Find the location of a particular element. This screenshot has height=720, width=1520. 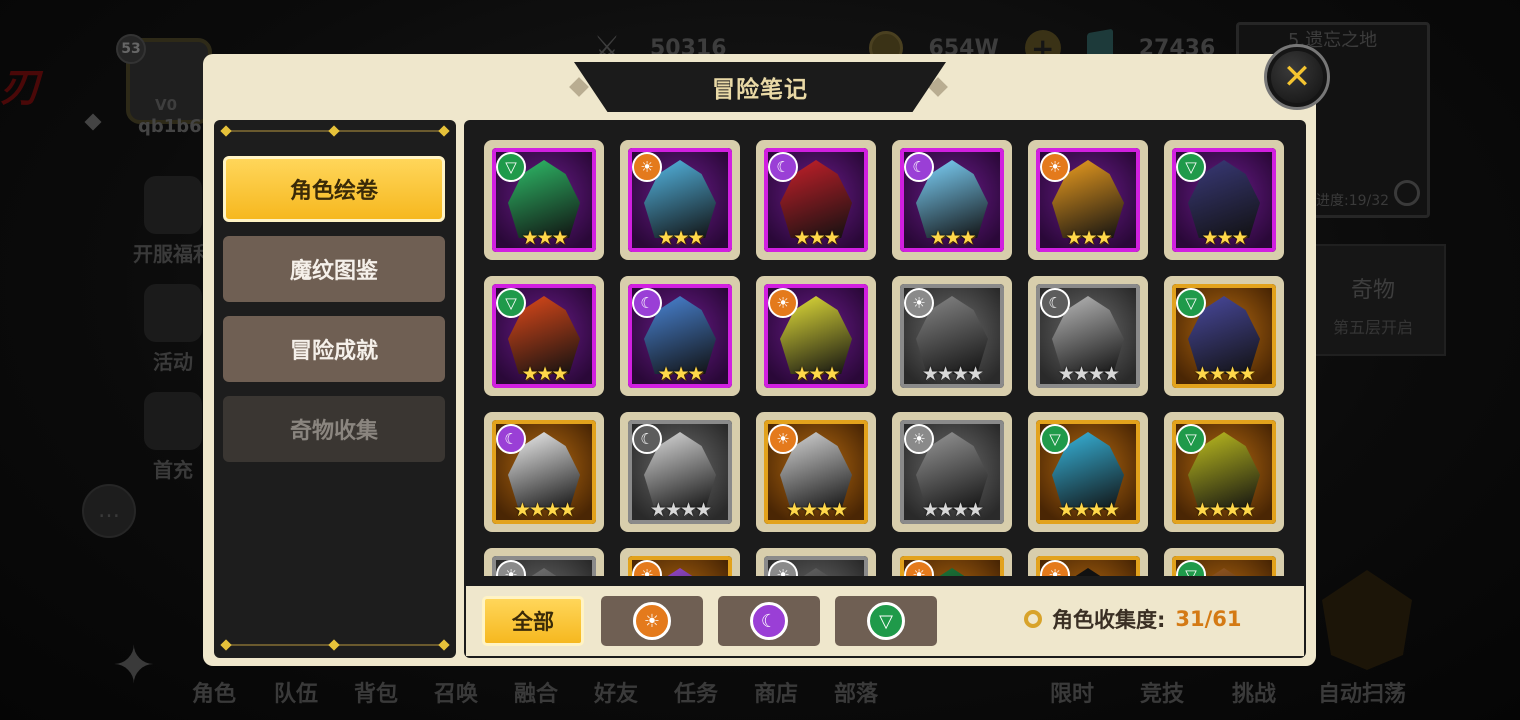

character-portrait: ▽ ★★★★ is located at coordinates (1224, 336).